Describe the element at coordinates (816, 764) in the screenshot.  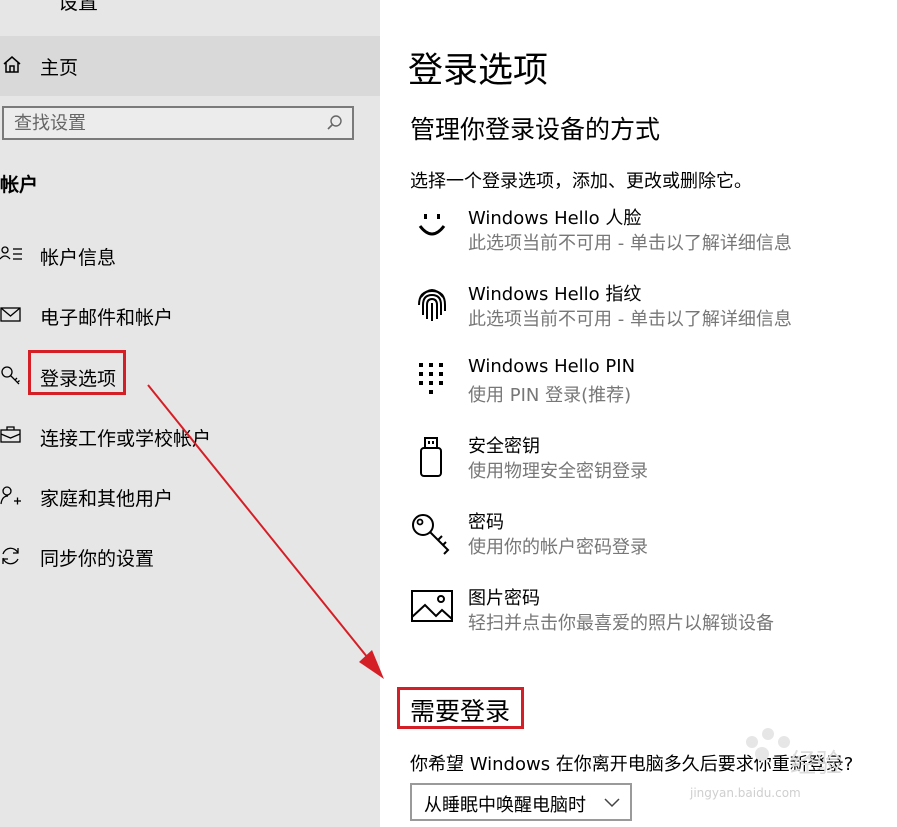
I see `svg-text: 经验` at that location.